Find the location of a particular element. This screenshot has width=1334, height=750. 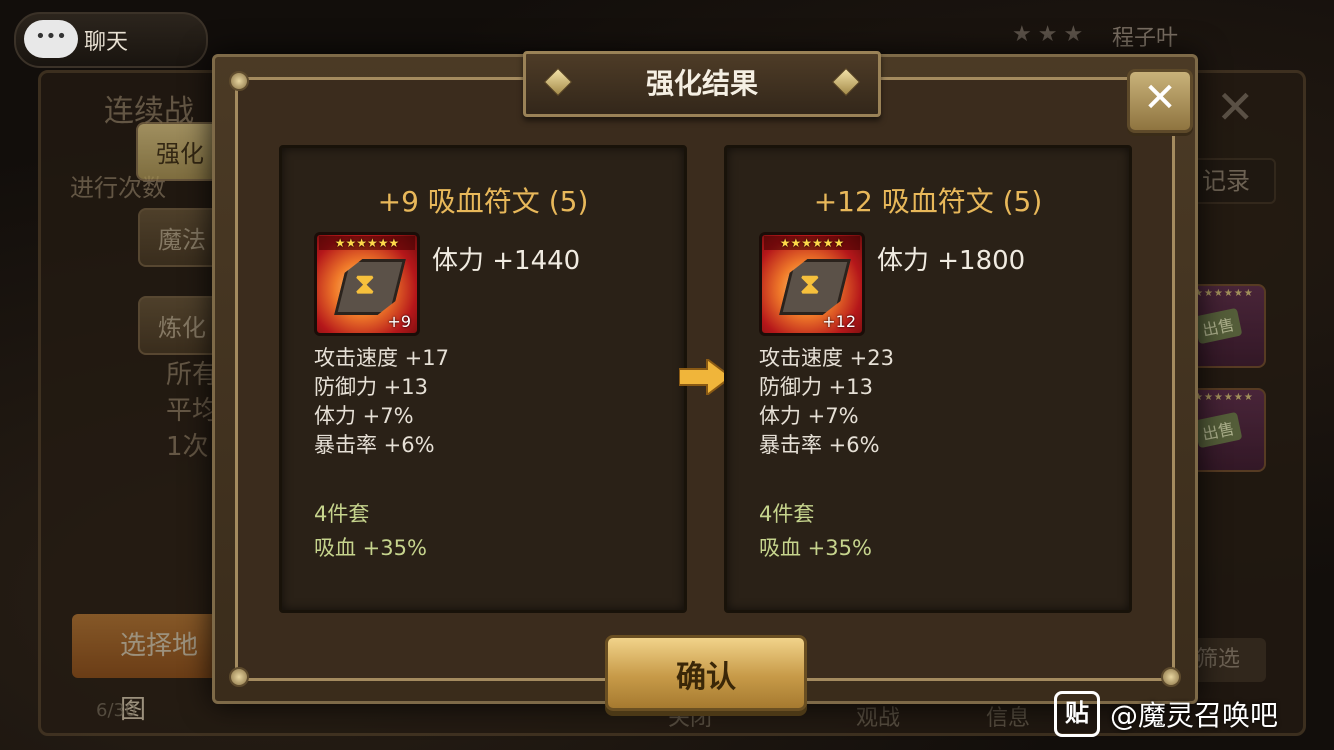

dialog-title-plate: 强化结果 is located at coordinates (702, 84).